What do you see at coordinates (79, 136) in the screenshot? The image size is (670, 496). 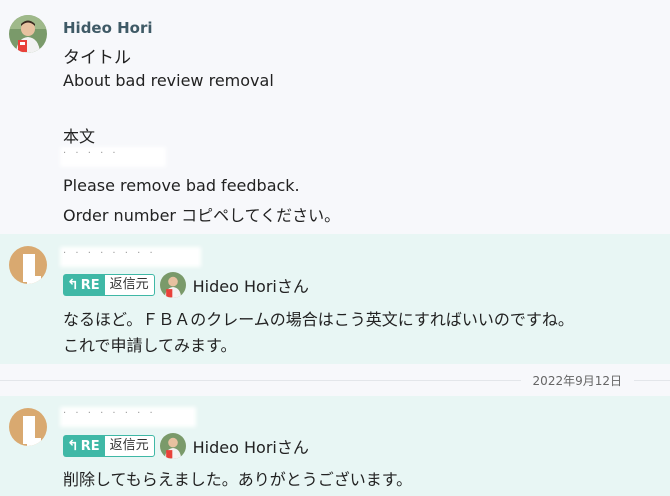 I see `message-line: 本文` at bounding box center [79, 136].